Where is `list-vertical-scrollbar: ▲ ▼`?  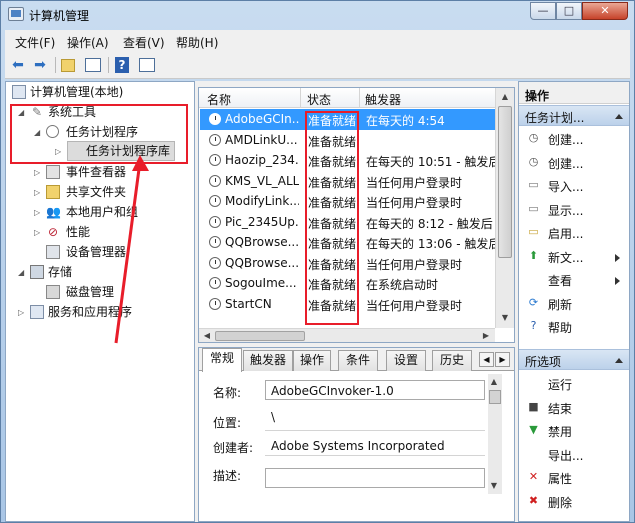
list-vertical-scrollbar: ▲ ▼ is located at coordinates (504, 208).